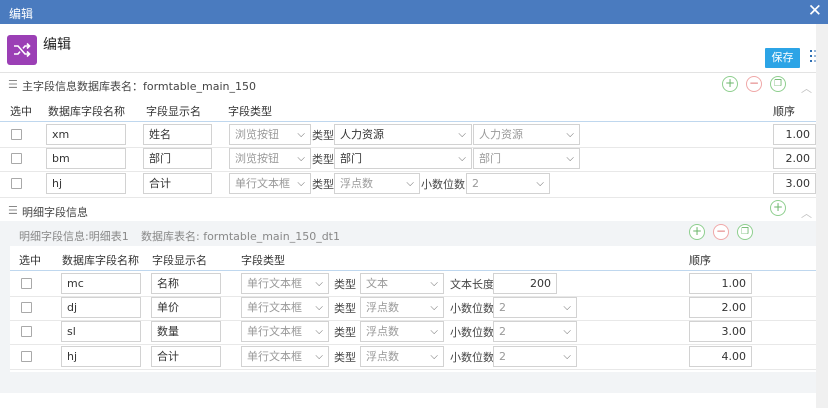 The height and width of the screenshot is (408, 828). I want to click on detail-section-header: ☰ 明细字段信息, so click(414, 211).